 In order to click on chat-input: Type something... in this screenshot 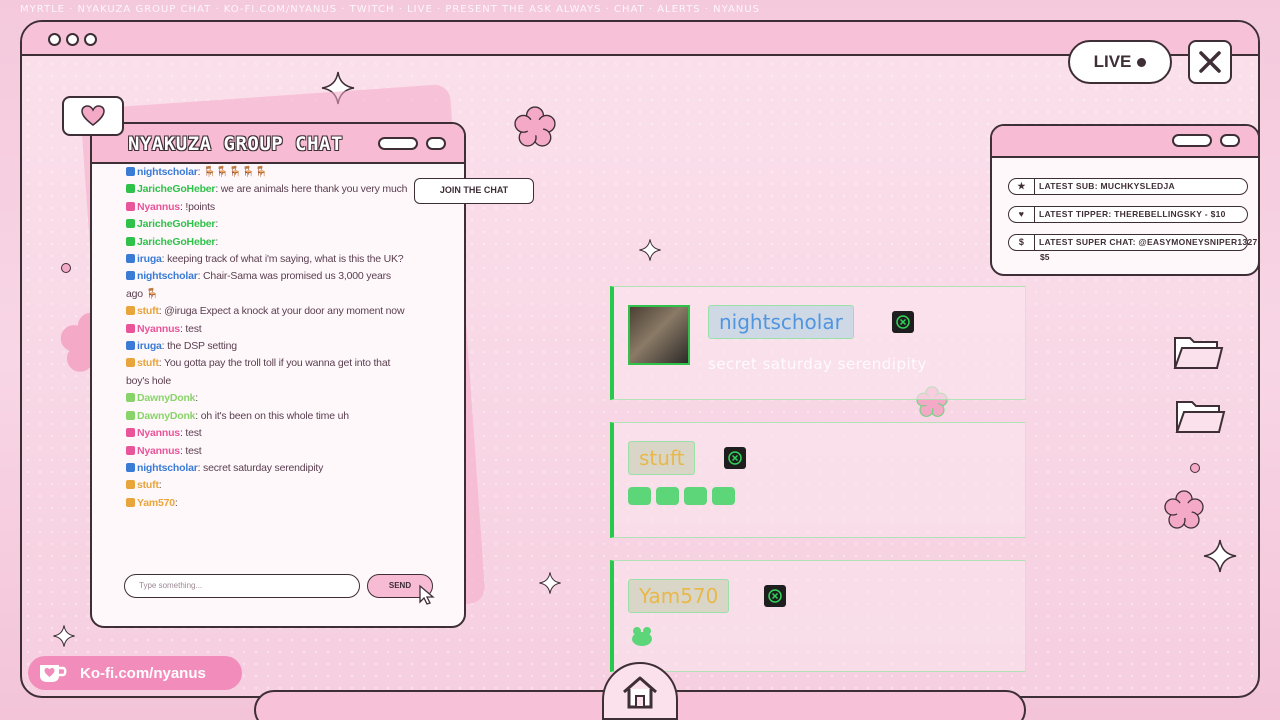, I will do `click(242, 586)`.